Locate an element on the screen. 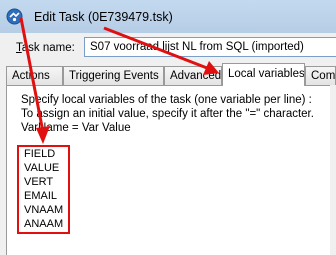  tab-triggering-events: Triggering Events is located at coordinates (113, 75).